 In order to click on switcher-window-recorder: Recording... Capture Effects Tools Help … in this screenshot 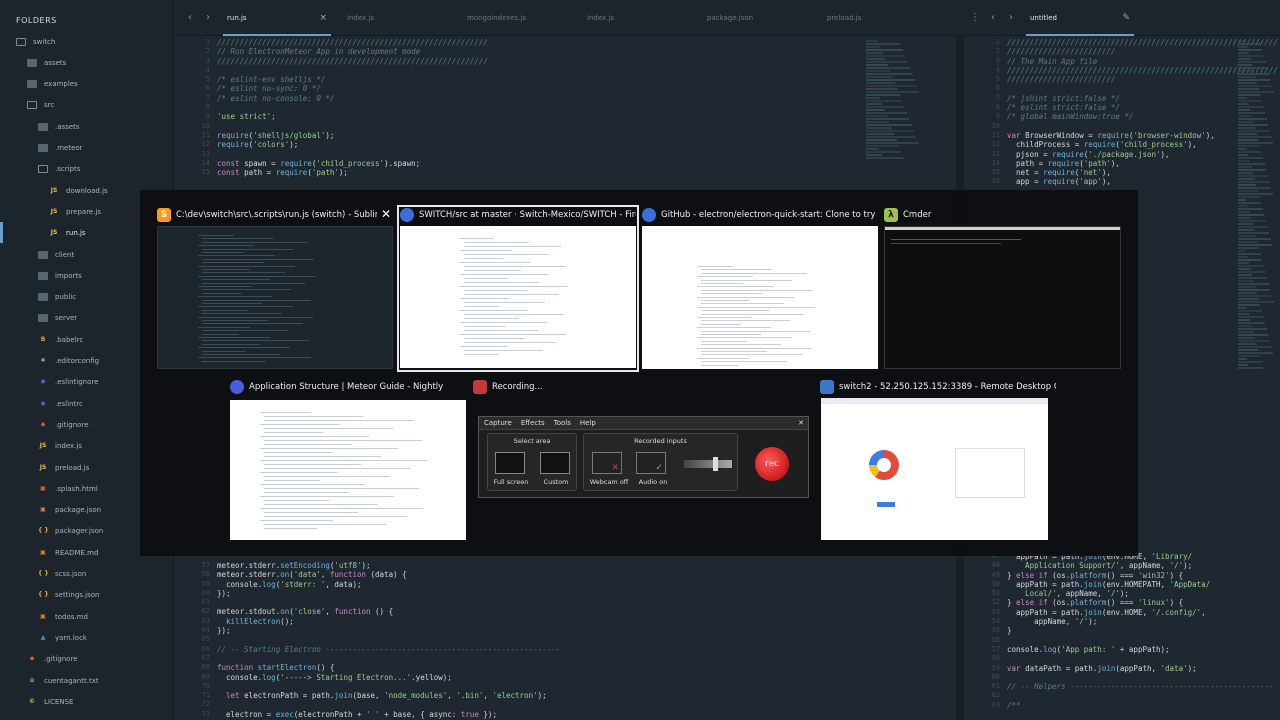, I will do `click(643, 460)`.